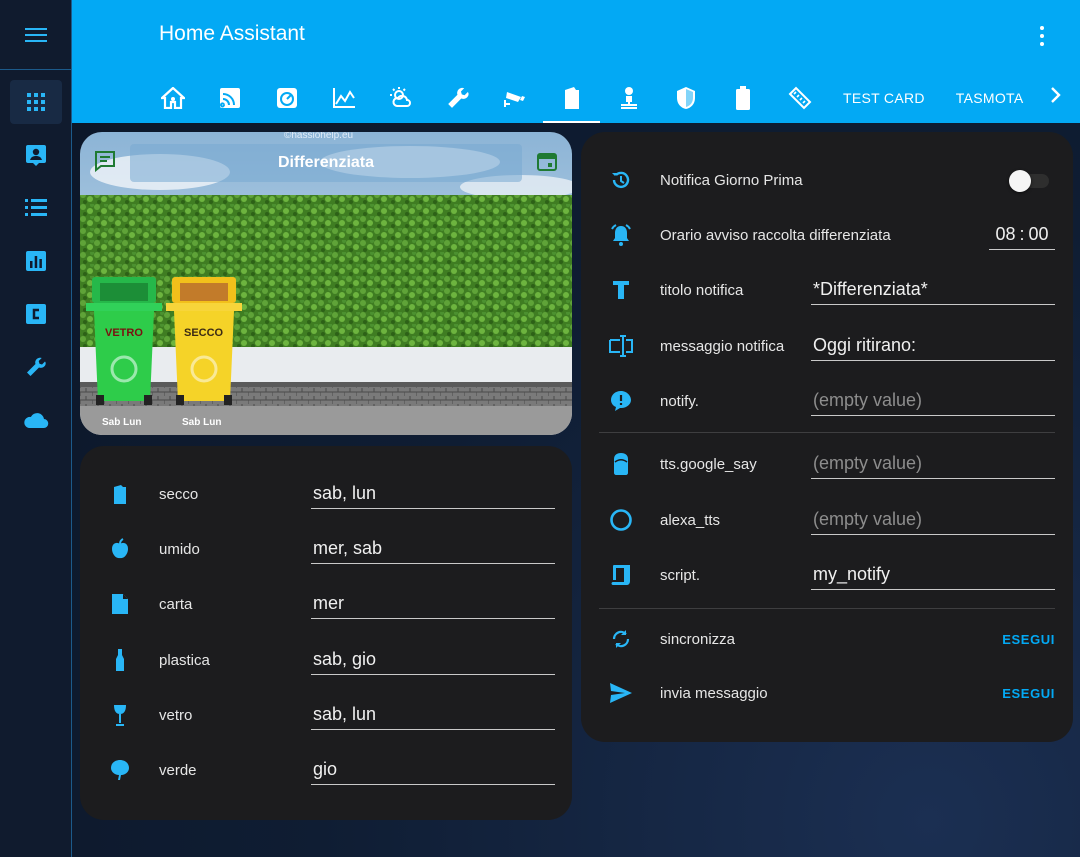  What do you see at coordinates (827, 693) in the screenshot?
I see `list-item: invia messaggio ESEGUI` at bounding box center [827, 693].